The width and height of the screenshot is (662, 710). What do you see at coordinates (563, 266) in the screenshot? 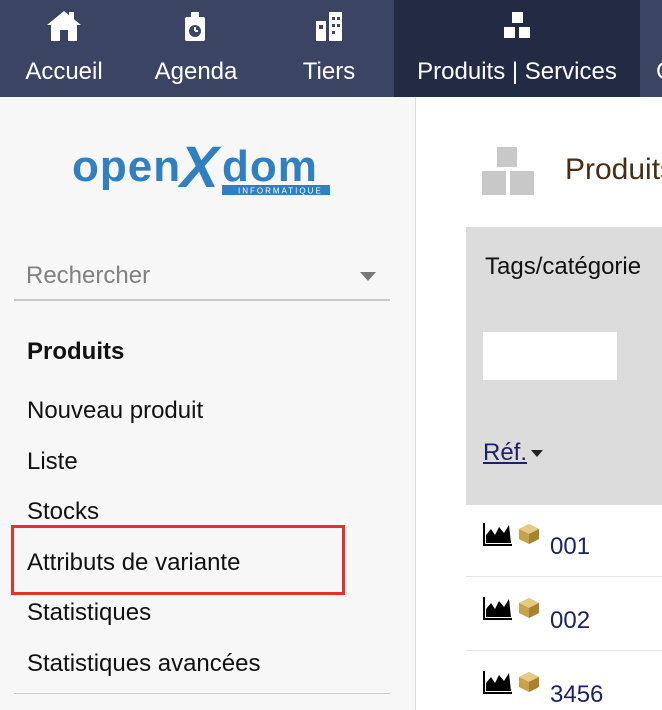
I see `filter-label-tags: Tags/catégorie` at bounding box center [563, 266].